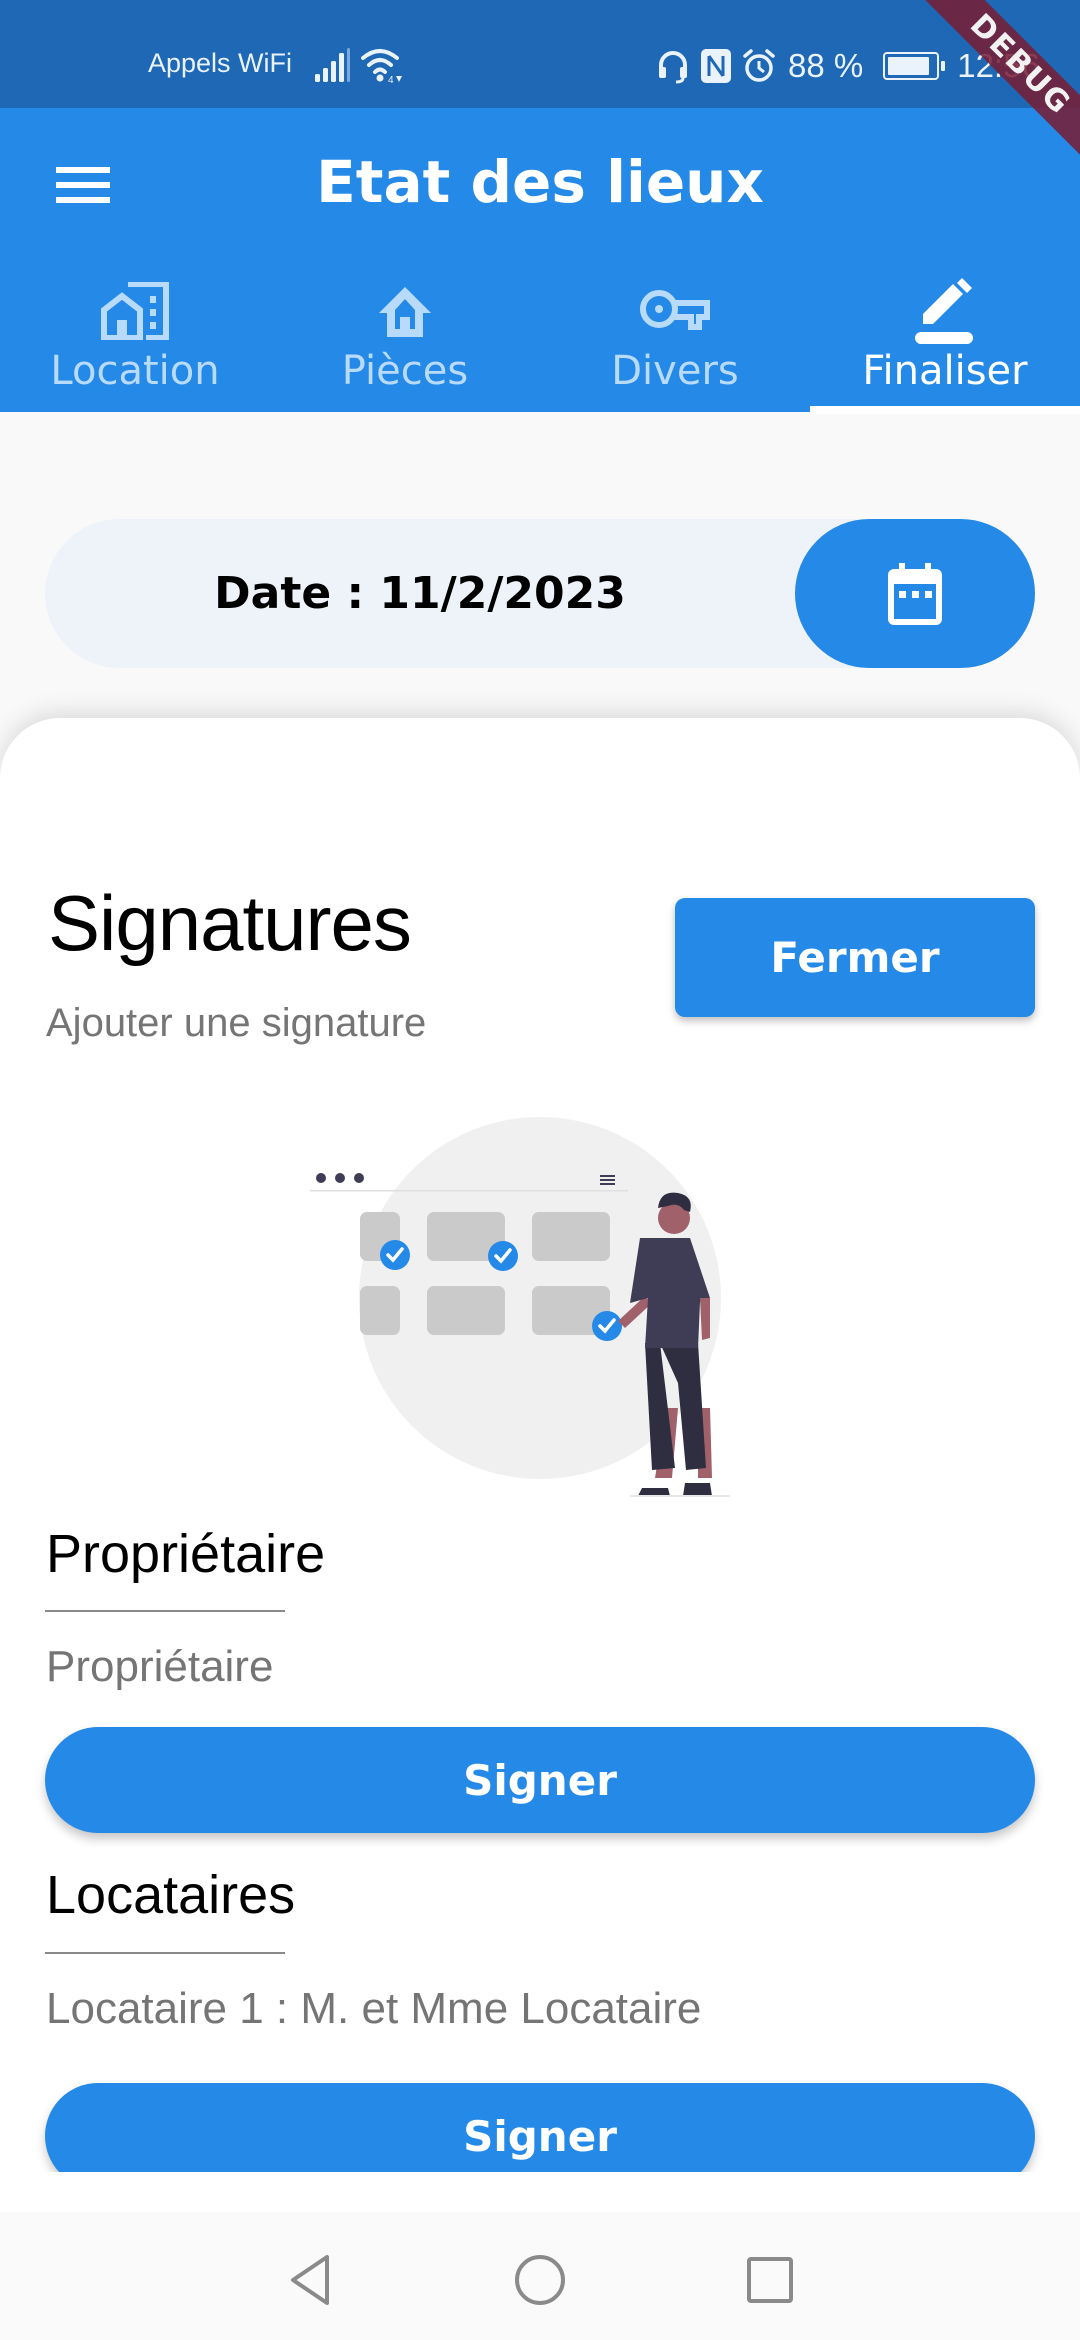 The image size is (1080, 2340). What do you see at coordinates (540, 1780) in the screenshot?
I see `owner-sign-button: Signer` at bounding box center [540, 1780].